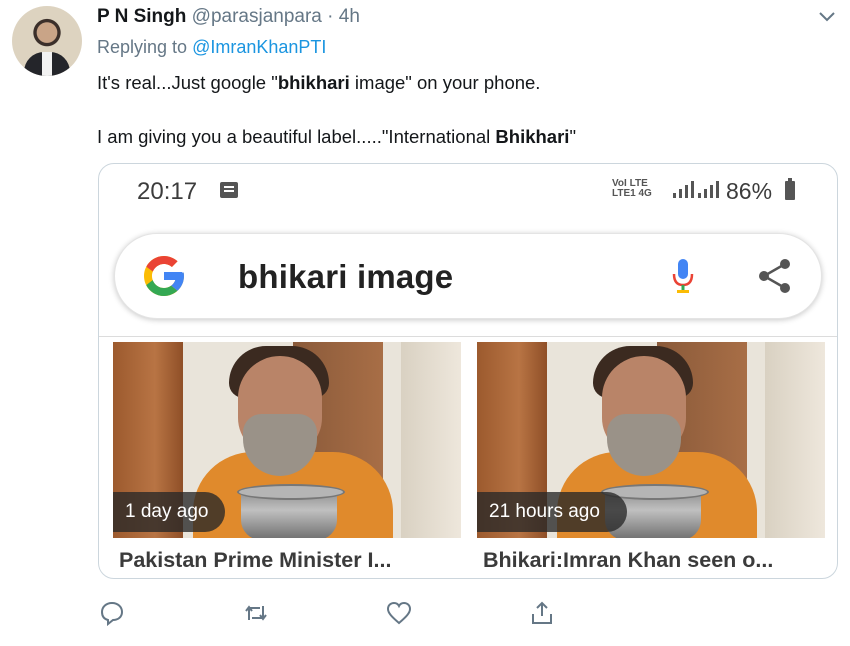 Image resolution: width=850 pixels, height=646 pixels. I want to click on share-tweet-icon, so click(542, 613).